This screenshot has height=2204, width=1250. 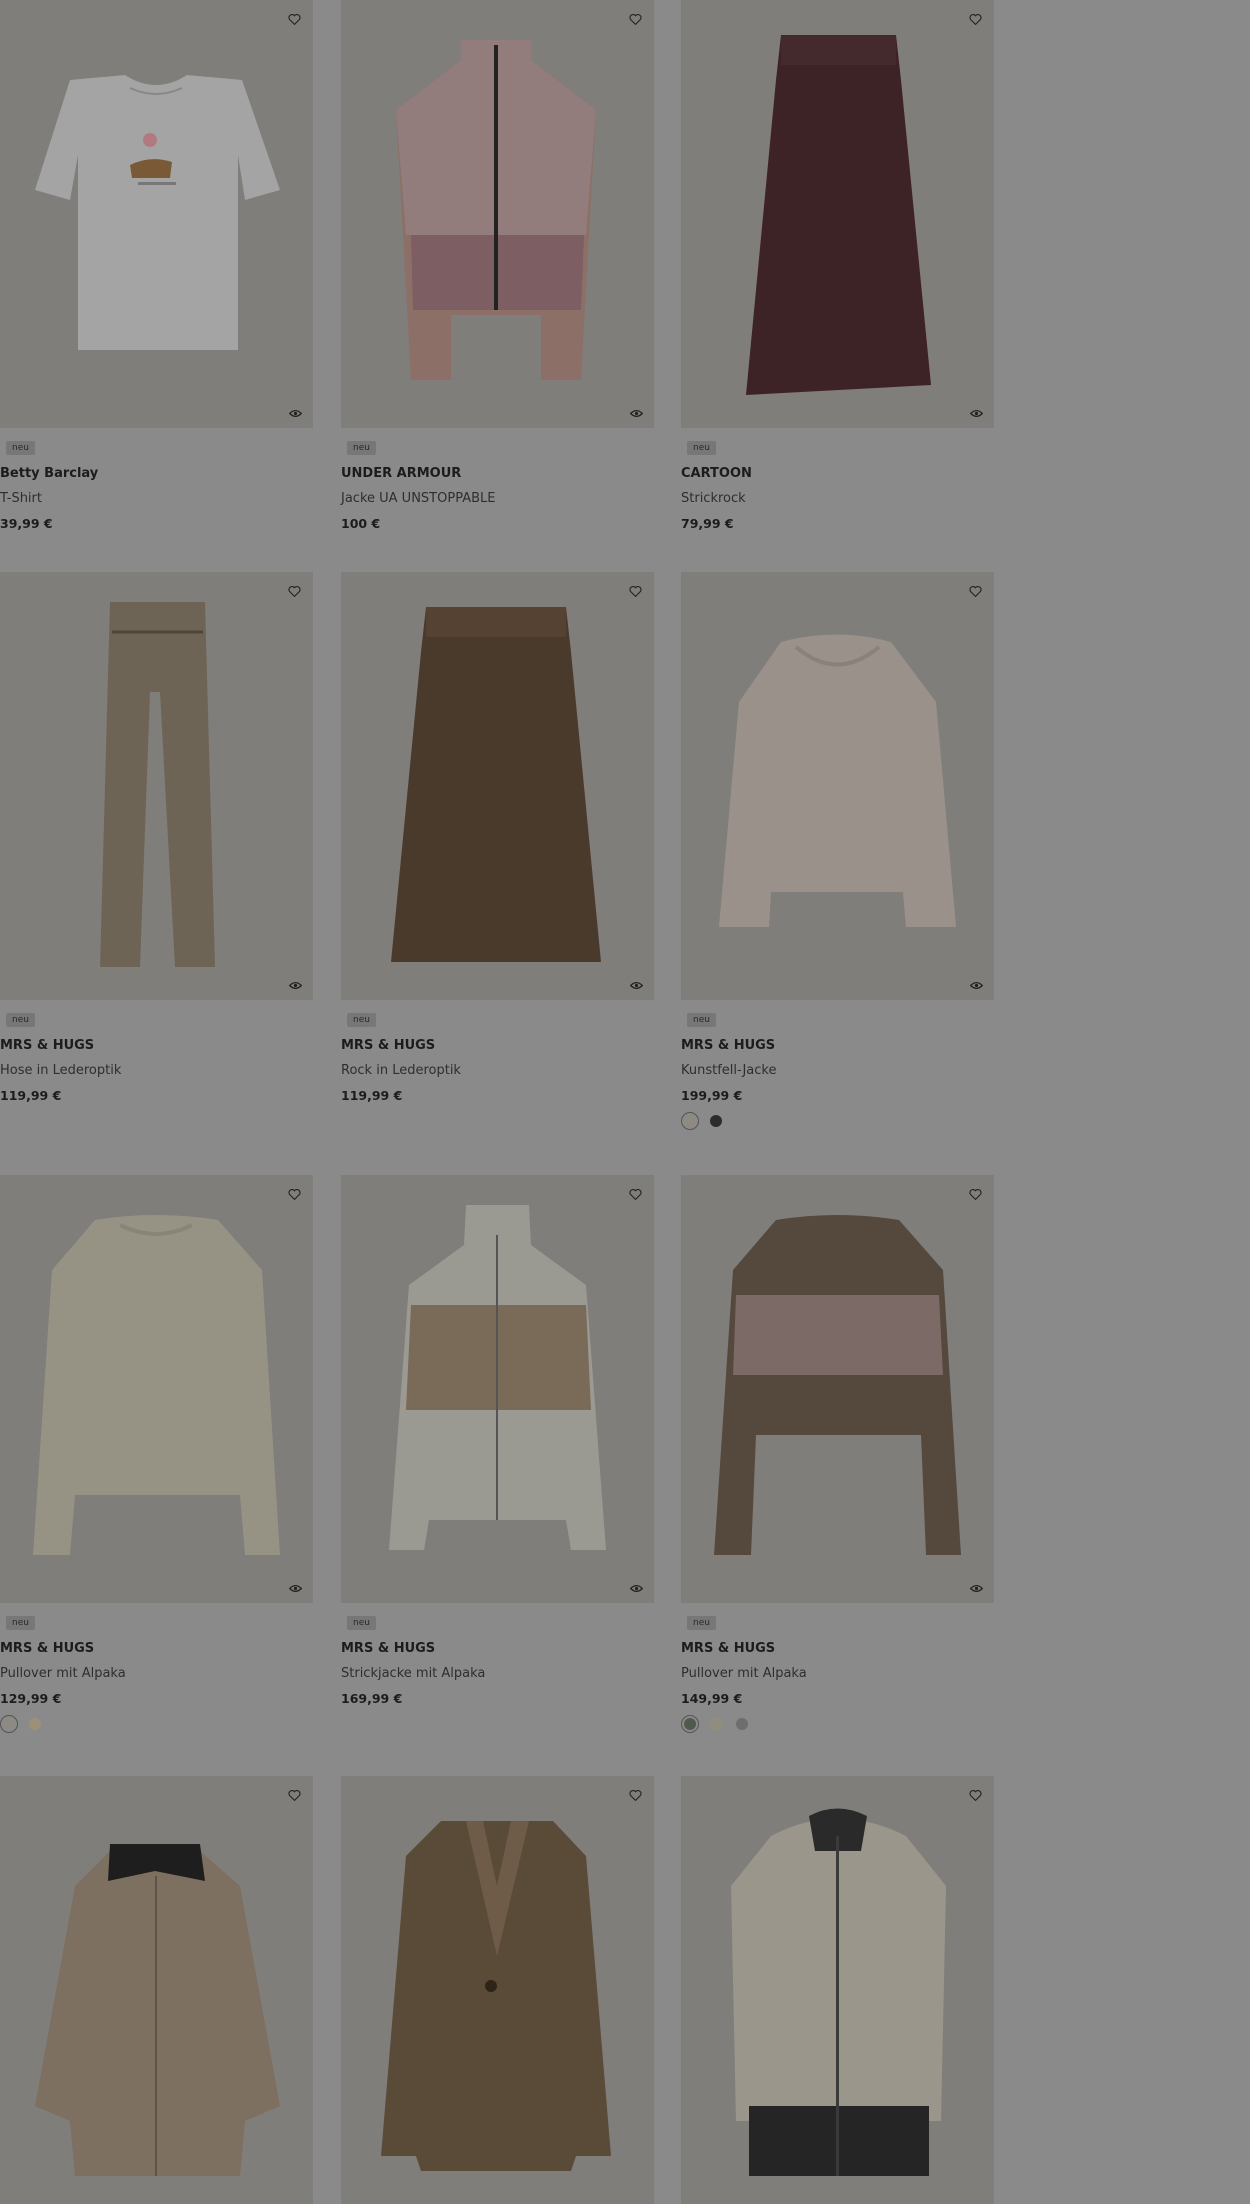 I want to click on pants-image, so click(x=157, y=784).